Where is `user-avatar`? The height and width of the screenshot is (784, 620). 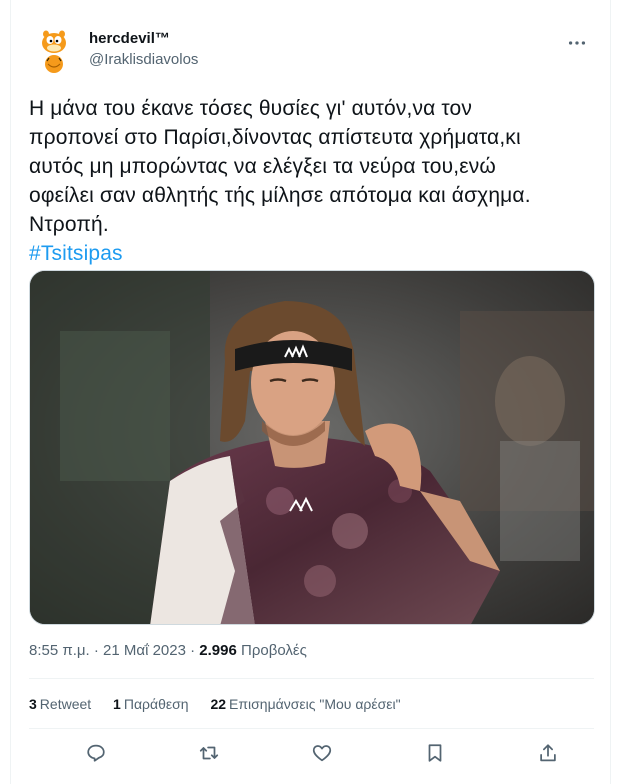 user-avatar is located at coordinates (54, 49).